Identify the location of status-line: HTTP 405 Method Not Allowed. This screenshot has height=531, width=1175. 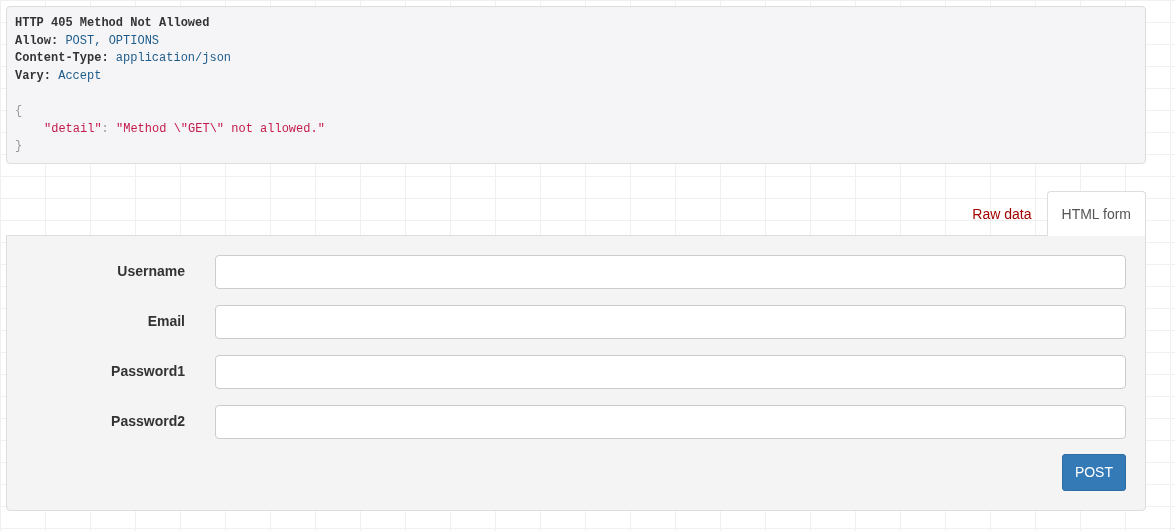
(112, 23).